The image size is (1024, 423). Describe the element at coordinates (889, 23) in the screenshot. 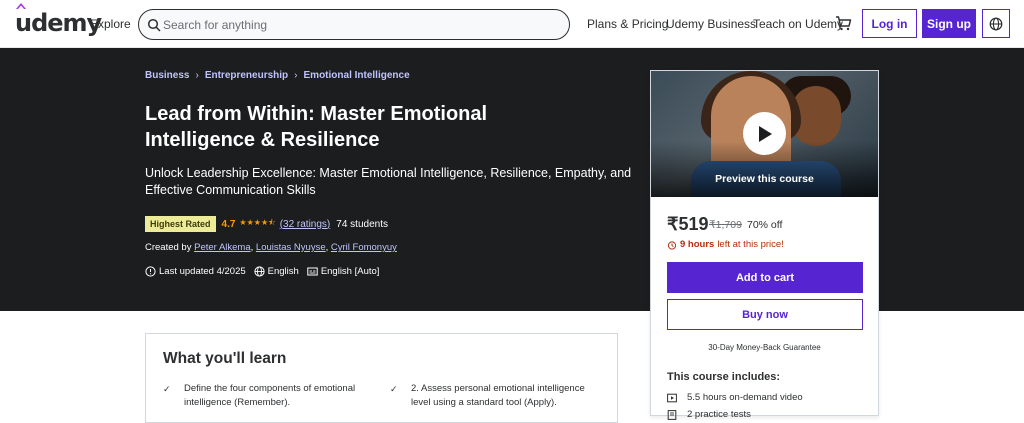

I see `login-button: Log in` at that location.